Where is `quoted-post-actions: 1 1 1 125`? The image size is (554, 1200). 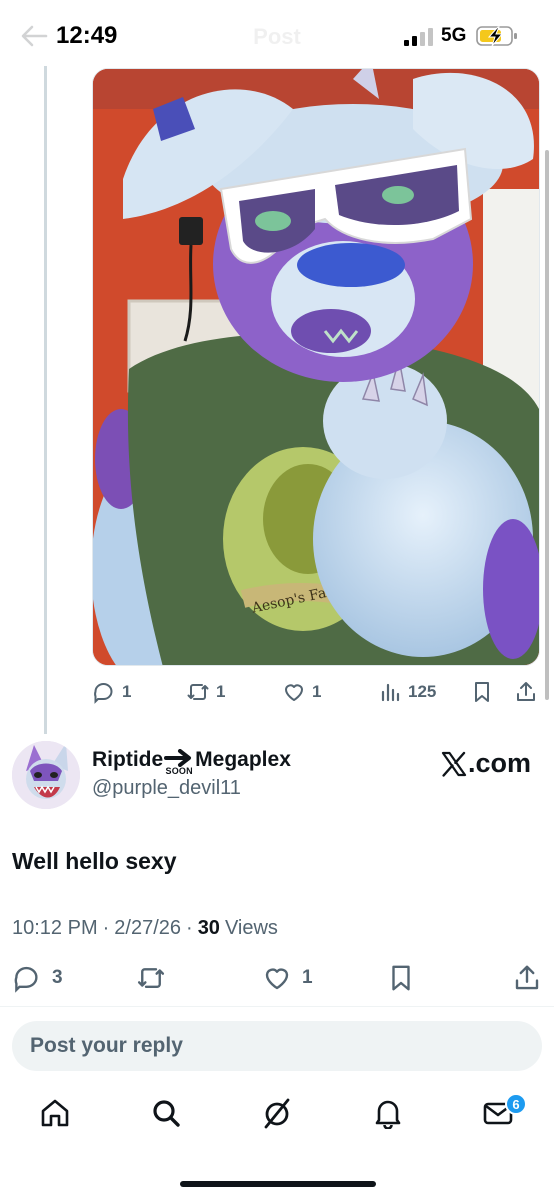
quoted-post-actions: 1 1 1 125 is located at coordinates (317, 692).